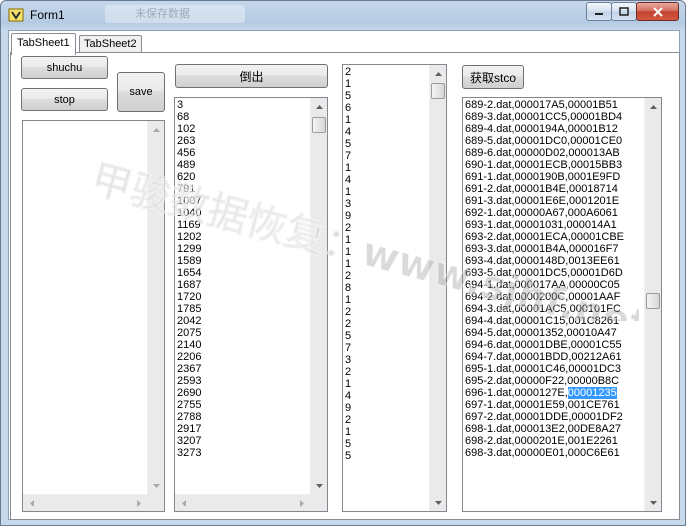  Describe the element at coordinates (544, 417) in the screenshot. I see `list-item: 697-2.dat,00001DDE,00001DF2` at that location.